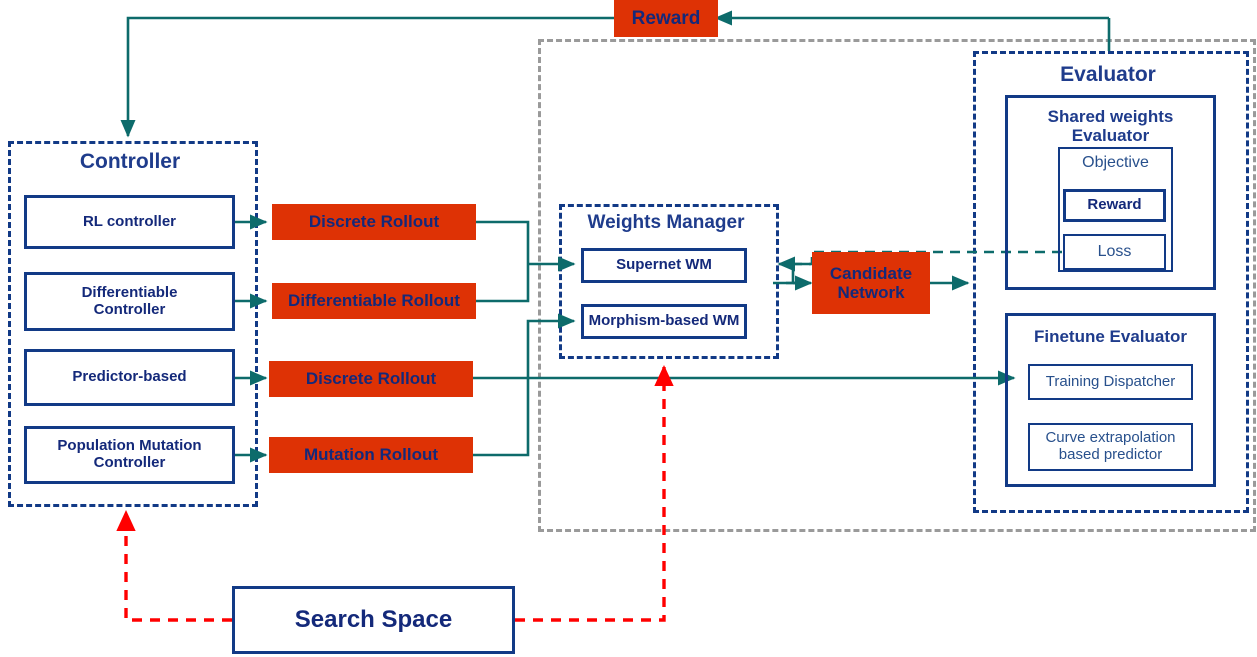 The height and width of the screenshot is (657, 1257). I want to click on training-dispatcher-label: Training Dispatcher, so click(1110, 381).